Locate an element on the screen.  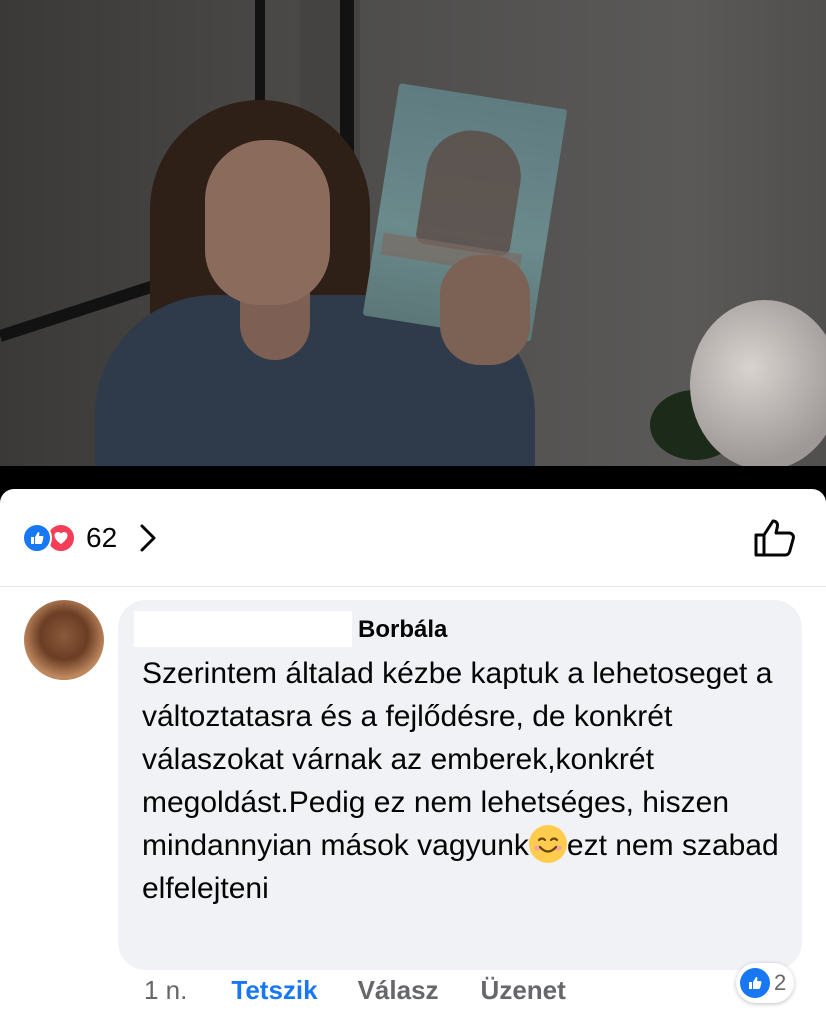
comment-actions: 1 n. Tetszik Válasz Üzenet is located at coordinates (355, 990).